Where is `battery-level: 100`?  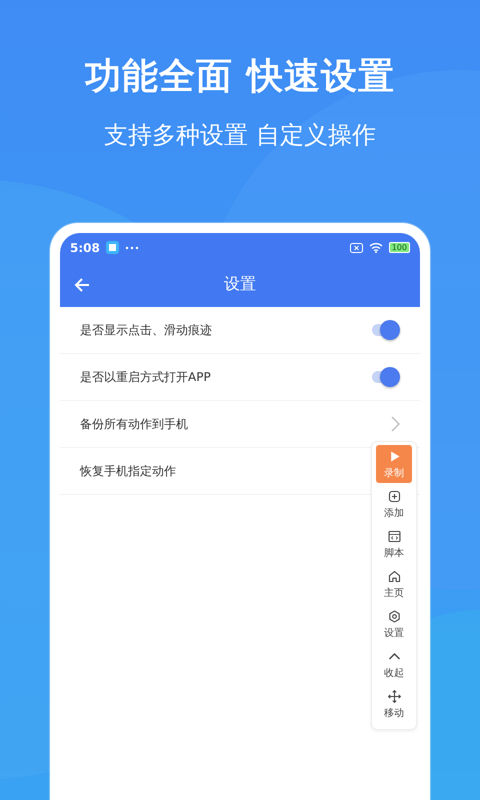
battery-level: 100 is located at coordinates (399, 247).